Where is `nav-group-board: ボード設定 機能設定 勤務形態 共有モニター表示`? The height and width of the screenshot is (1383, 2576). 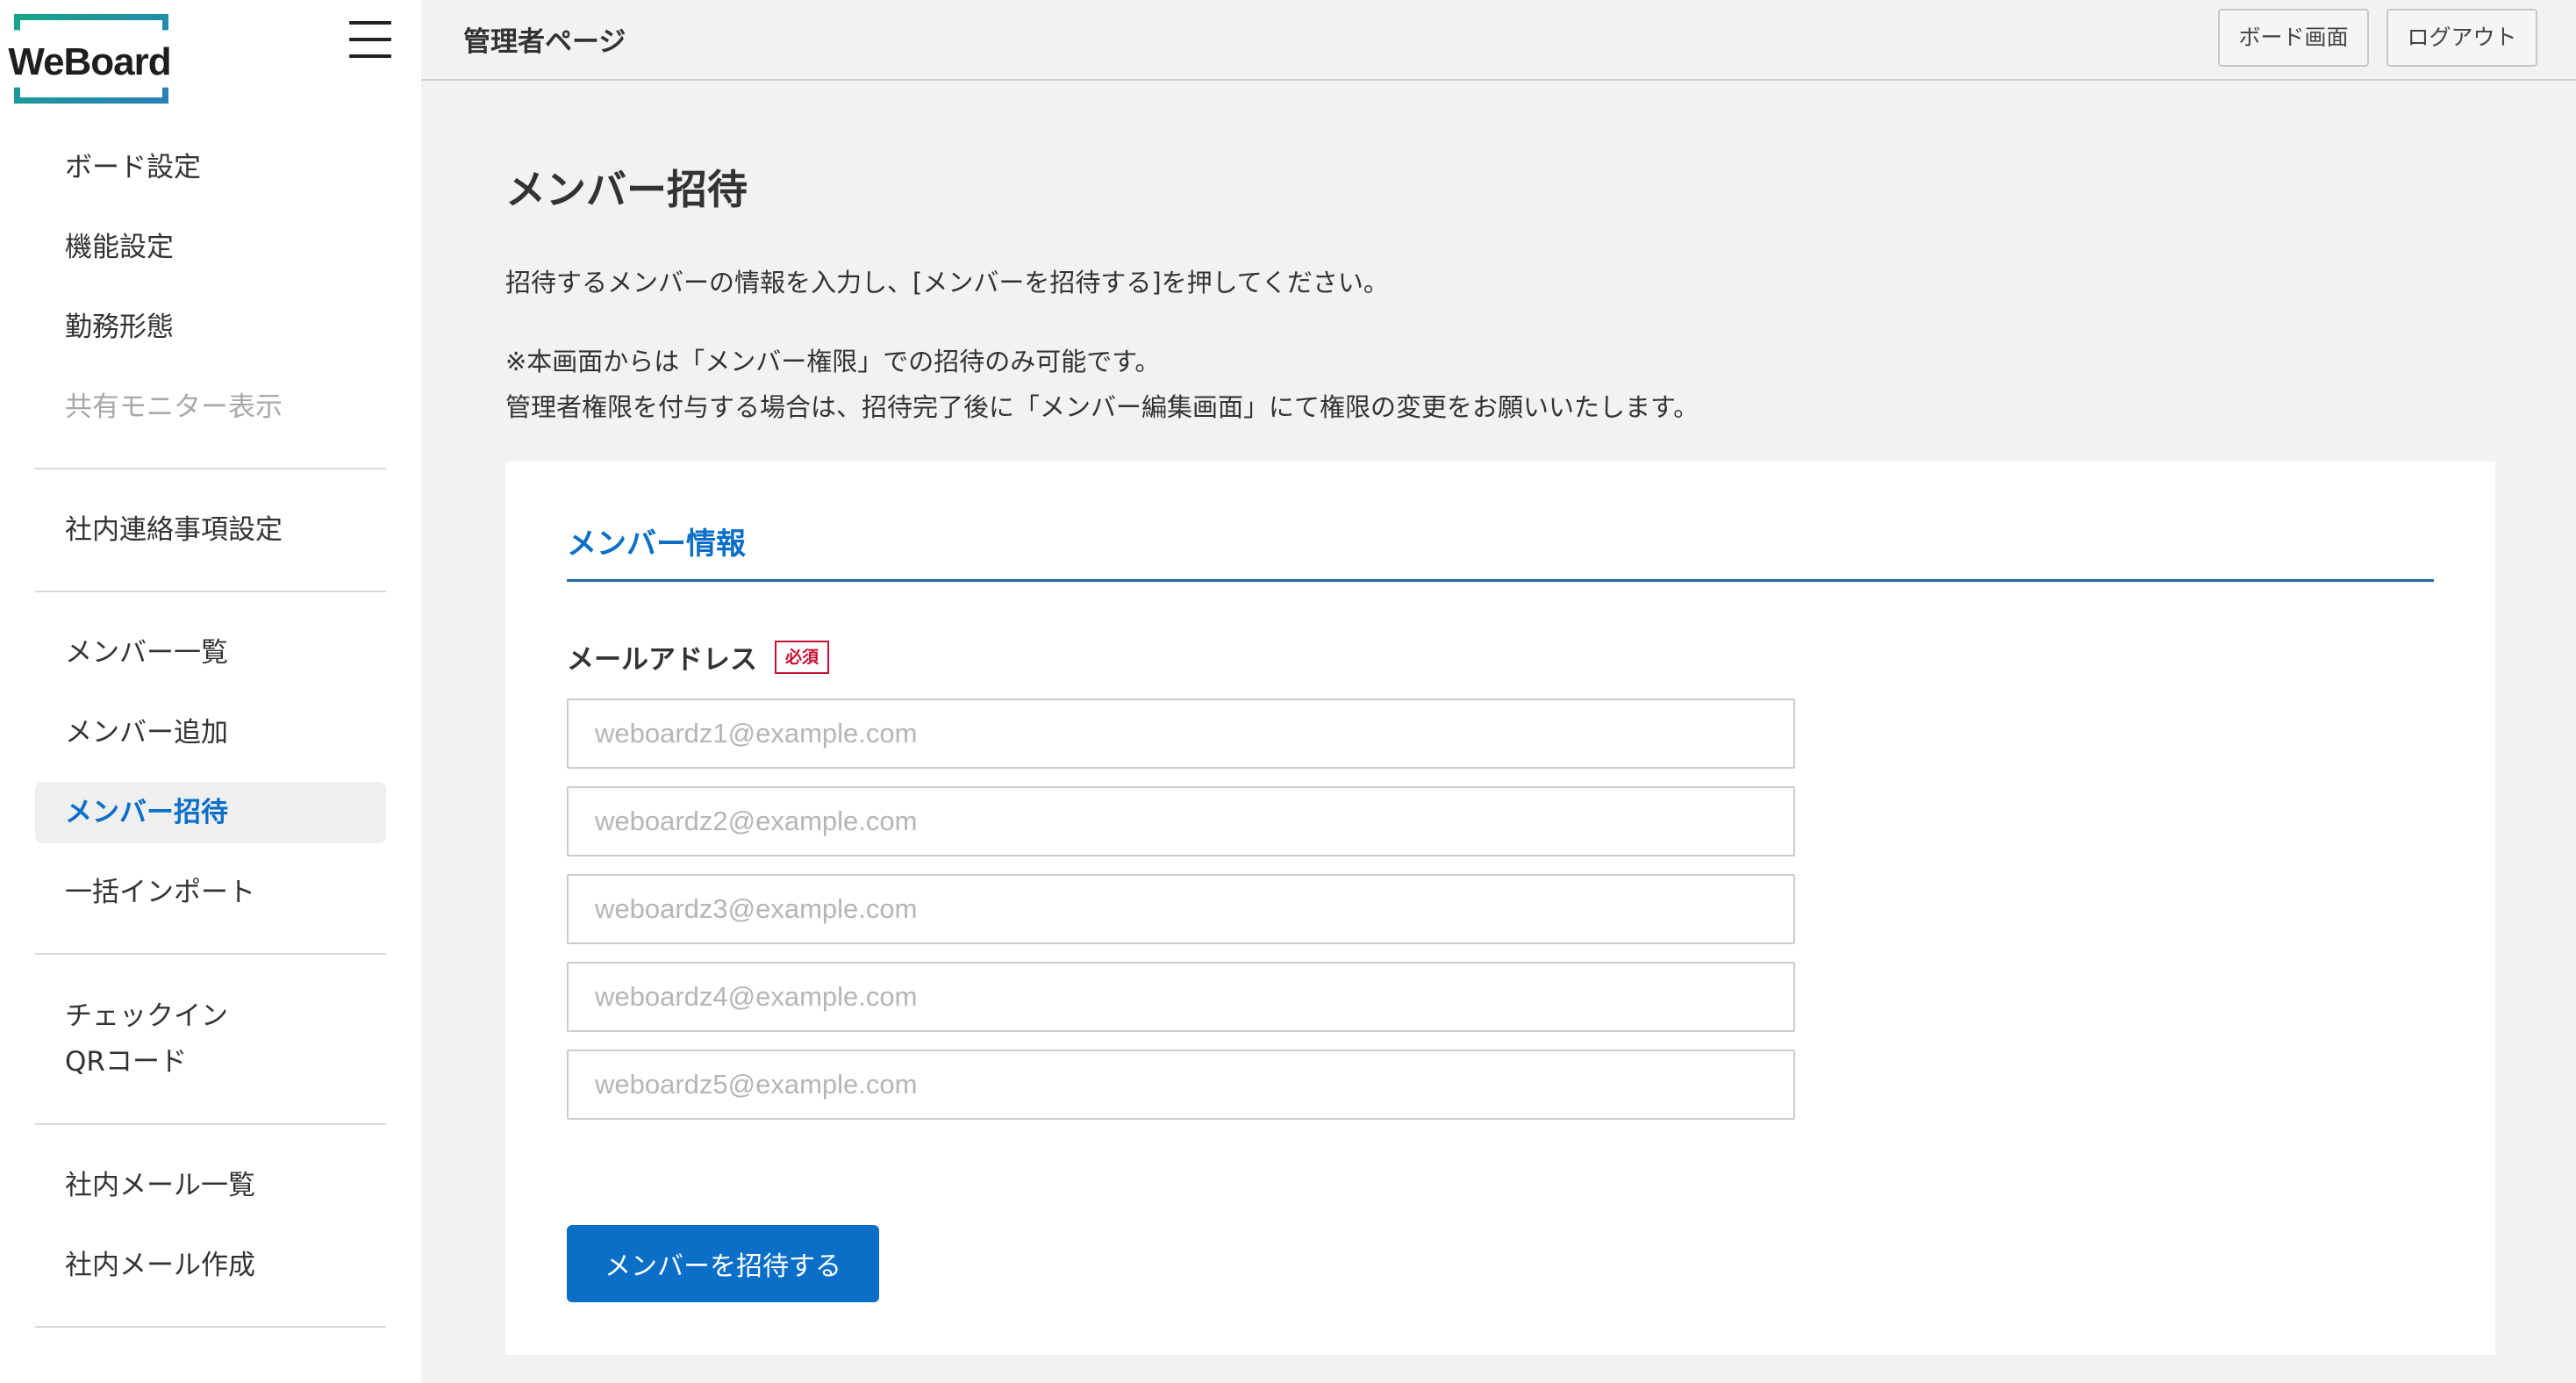 nav-group-board: ボード設定 機能設定 勤務形態 共有モニター表示 is located at coordinates (210, 303).